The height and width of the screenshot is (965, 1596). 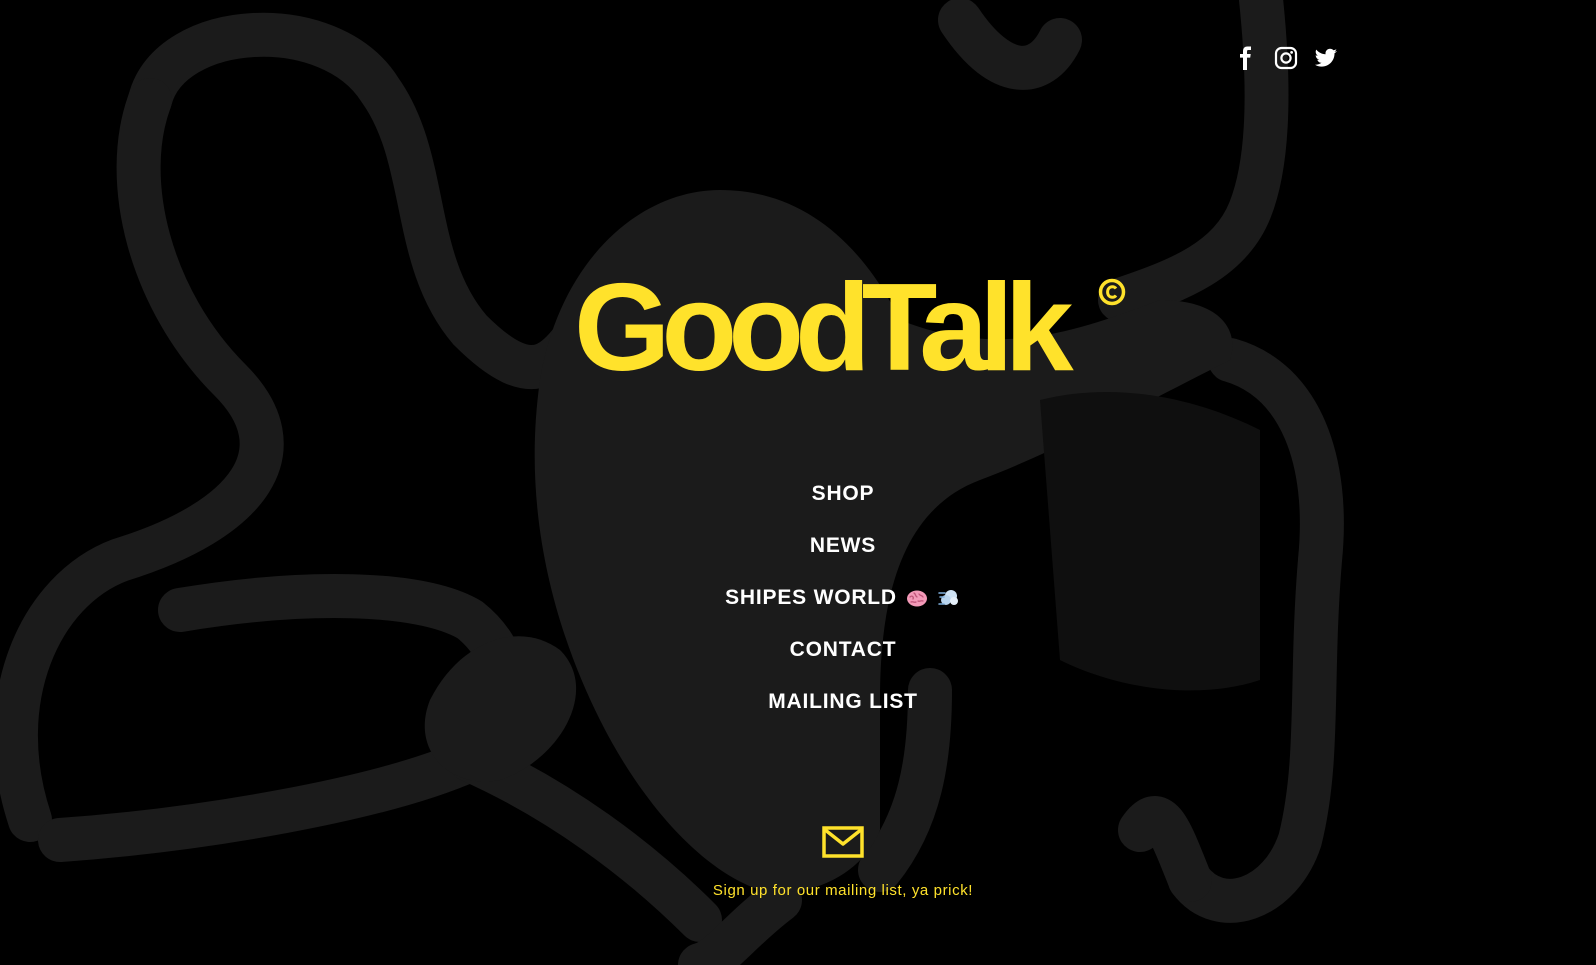 What do you see at coordinates (917, 598) in the screenshot?
I see `brain-icon` at bounding box center [917, 598].